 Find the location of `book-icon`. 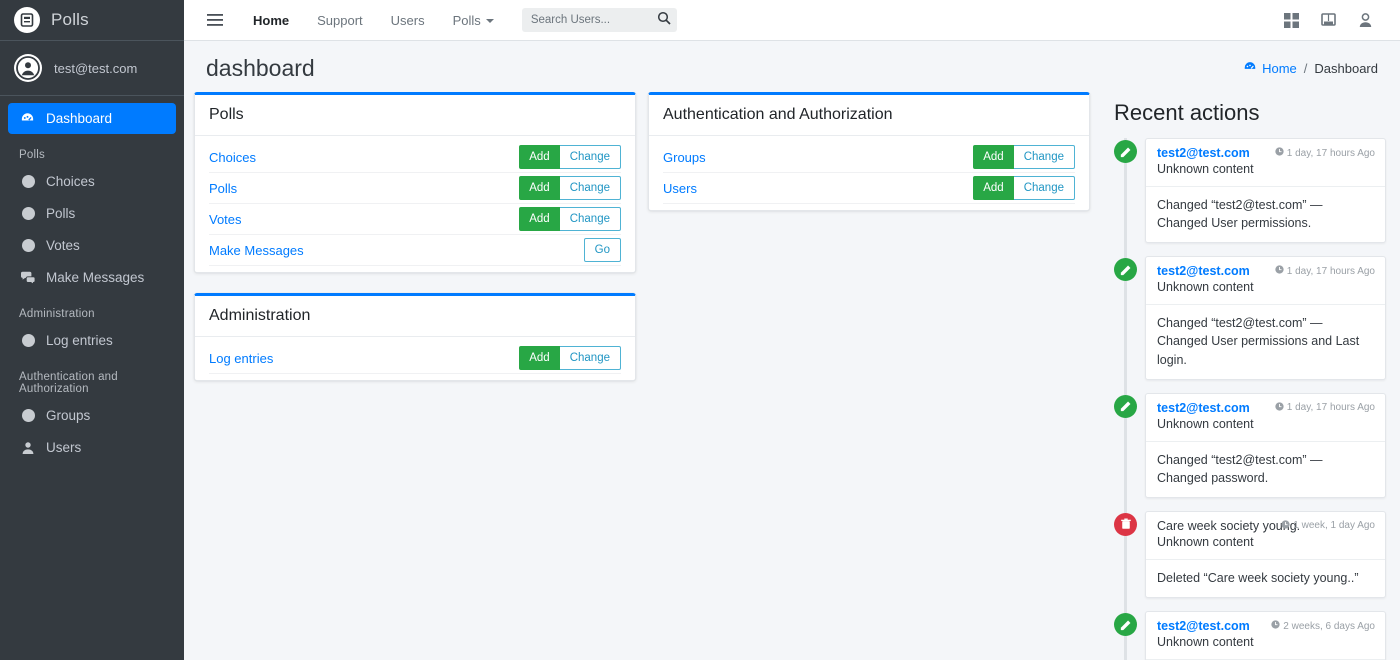

book-icon is located at coordinates (1328, 20).